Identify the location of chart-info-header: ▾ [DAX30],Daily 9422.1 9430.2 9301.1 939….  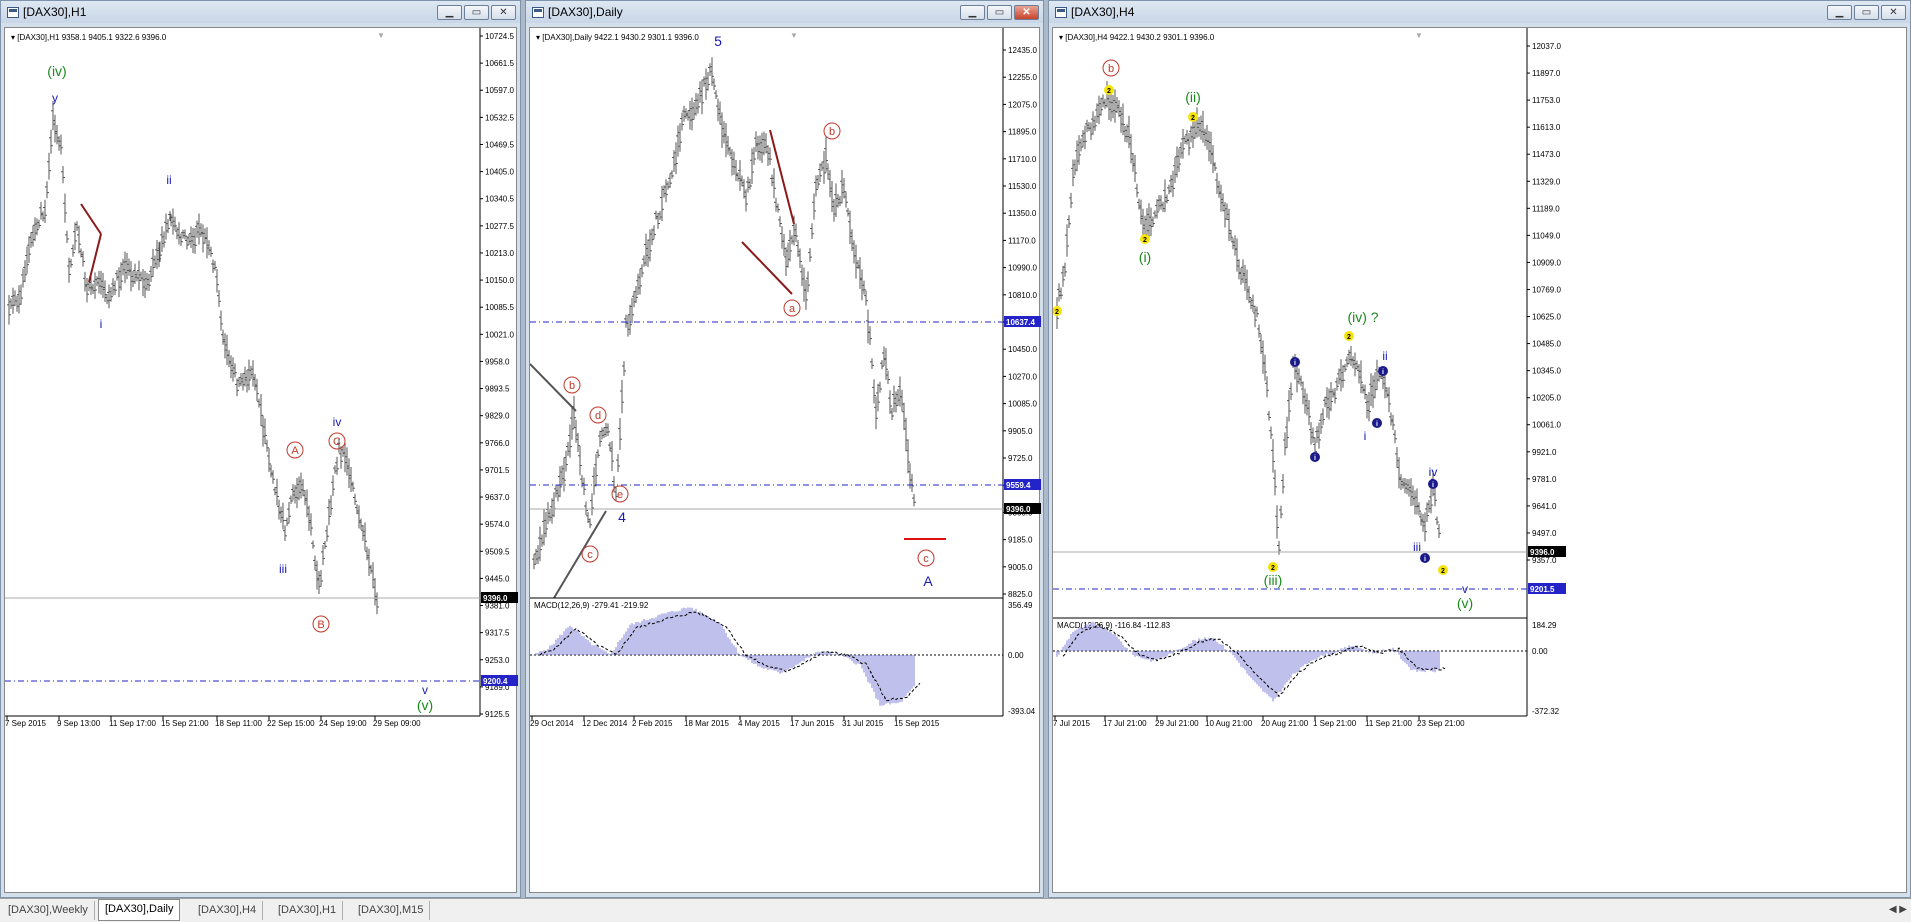
(617, 37).